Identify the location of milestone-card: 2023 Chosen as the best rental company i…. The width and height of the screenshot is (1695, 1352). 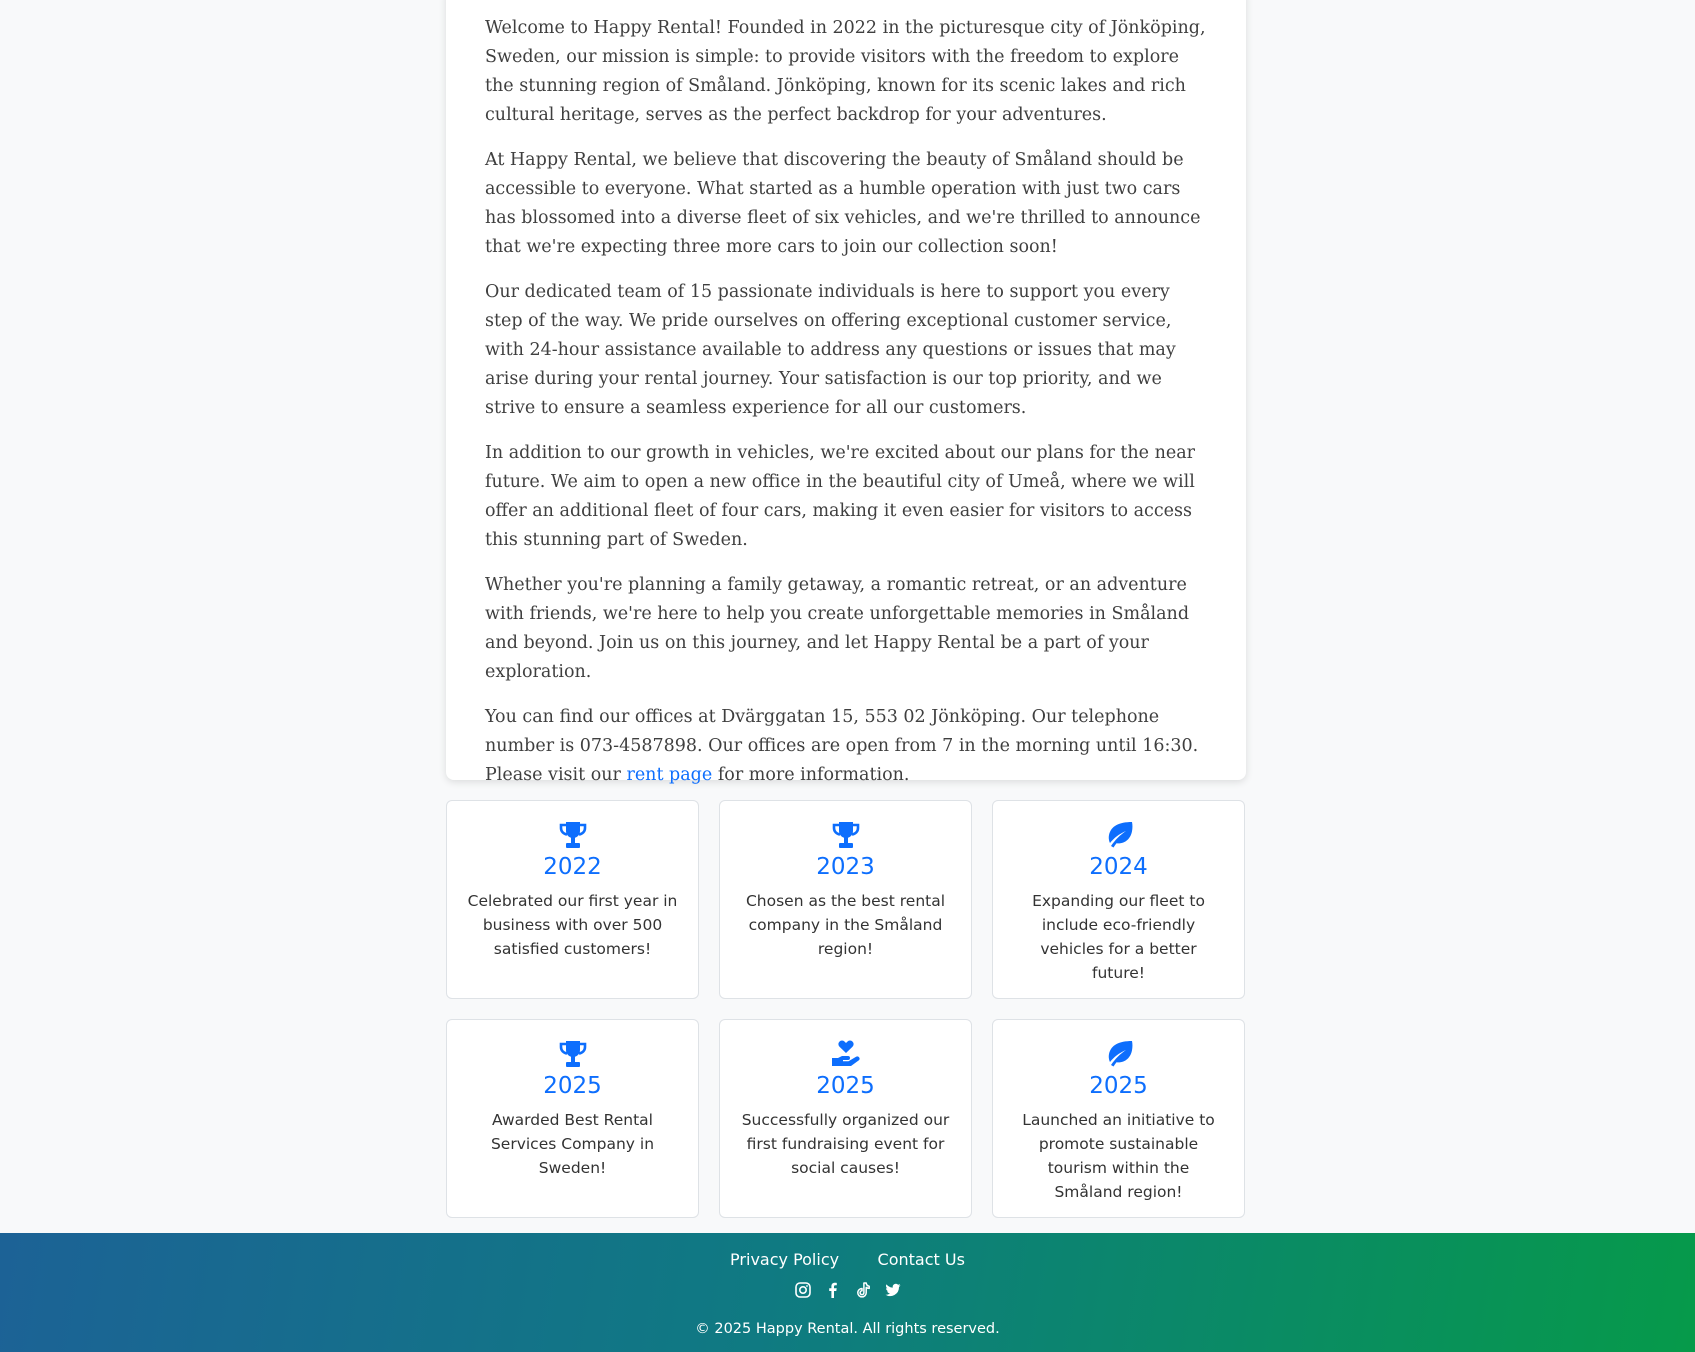
(845, 899).